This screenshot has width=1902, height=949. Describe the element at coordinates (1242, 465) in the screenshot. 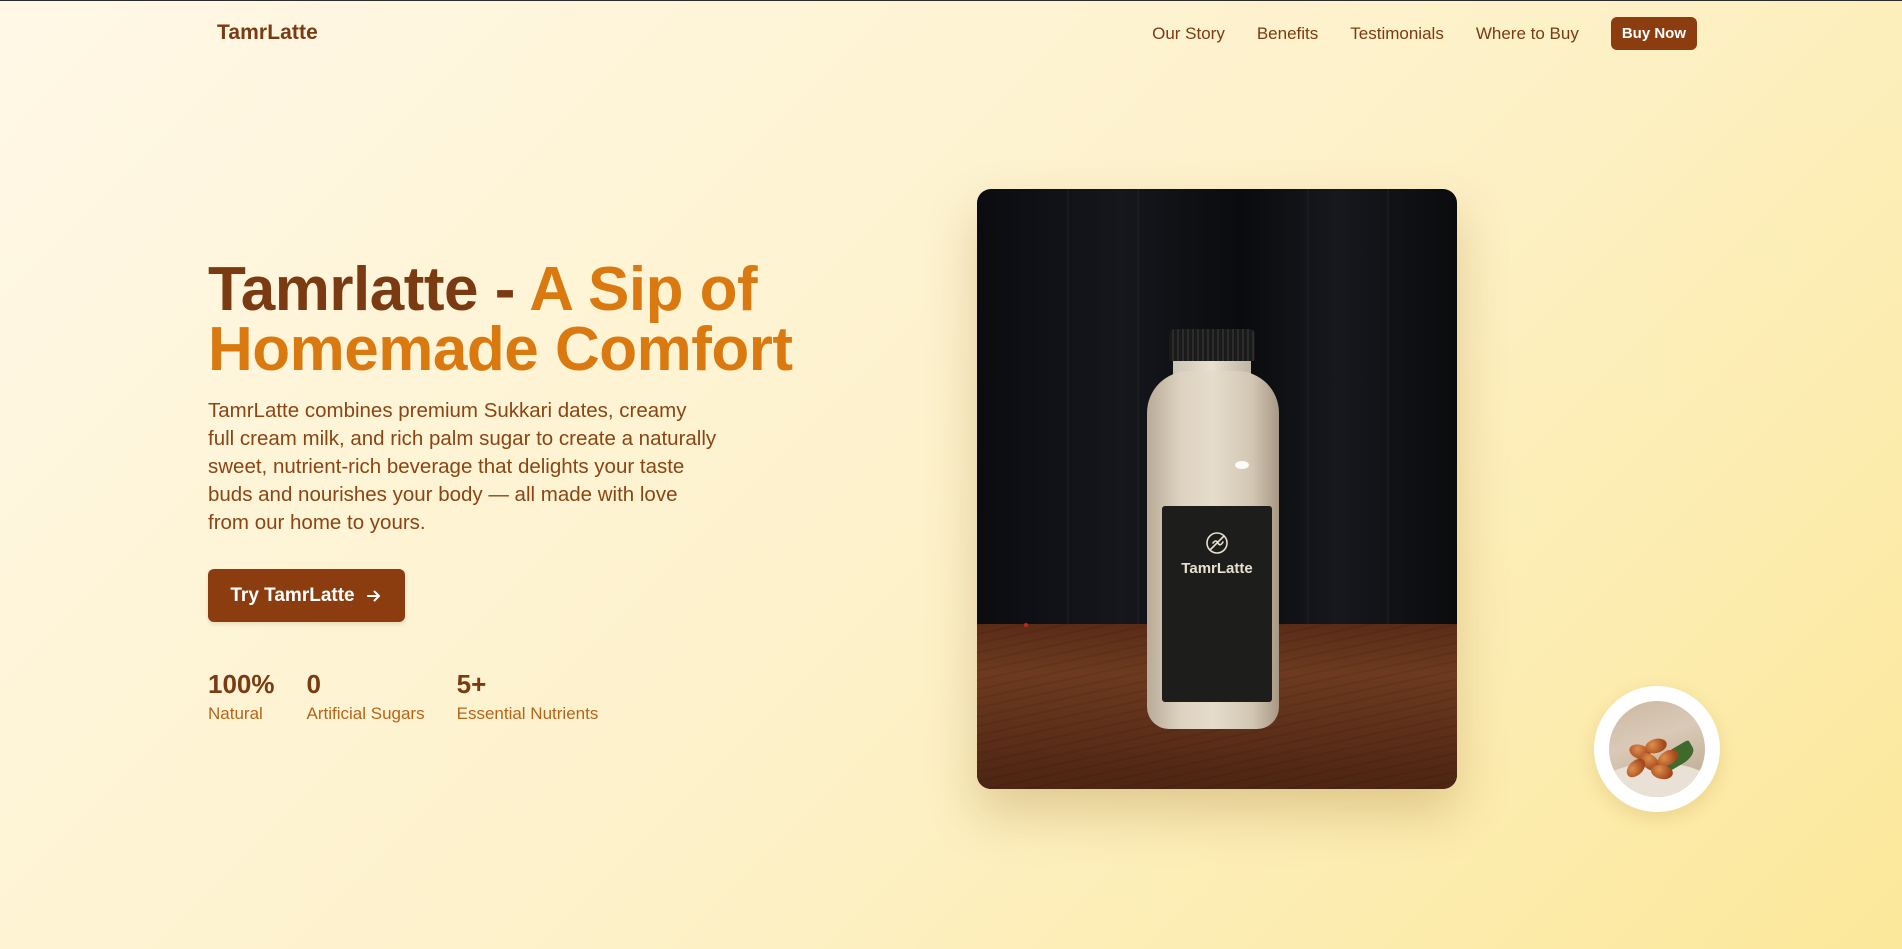

I see `bottle-shine` at that location.